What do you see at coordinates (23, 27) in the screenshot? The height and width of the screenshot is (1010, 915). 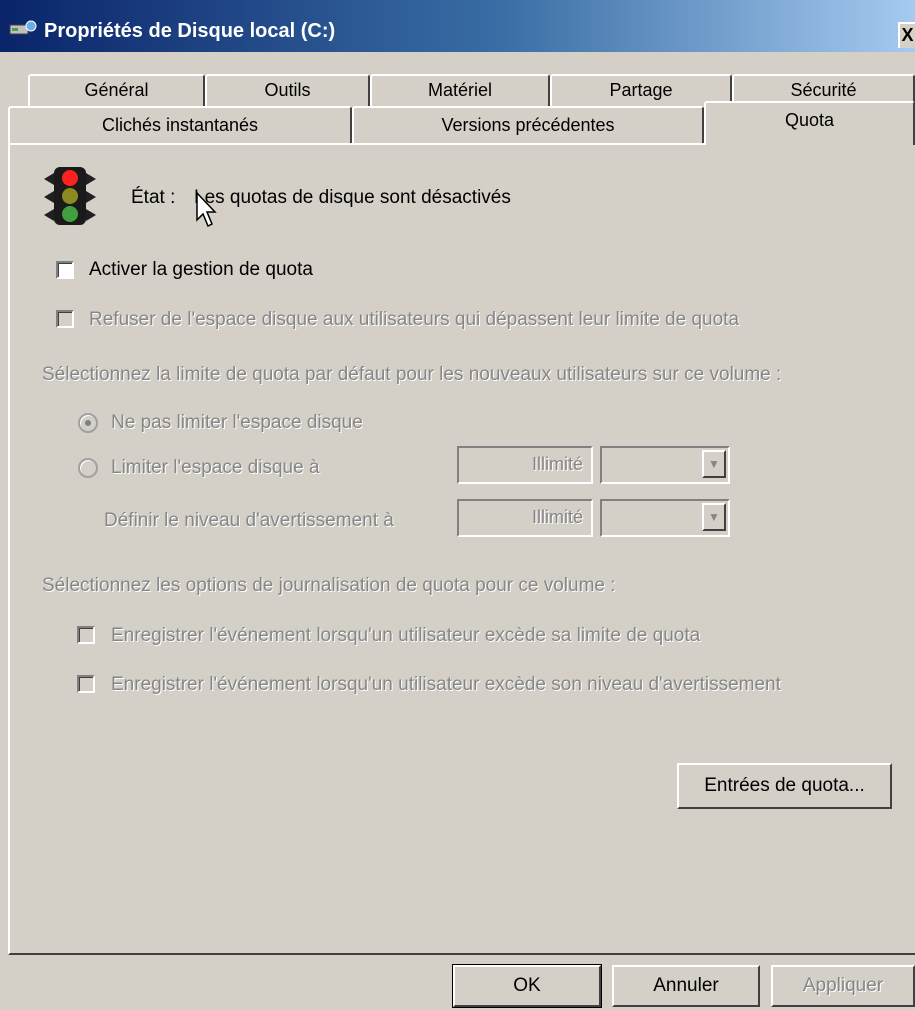 I see `drive-properties-icon` at bounding box center [23, 27].